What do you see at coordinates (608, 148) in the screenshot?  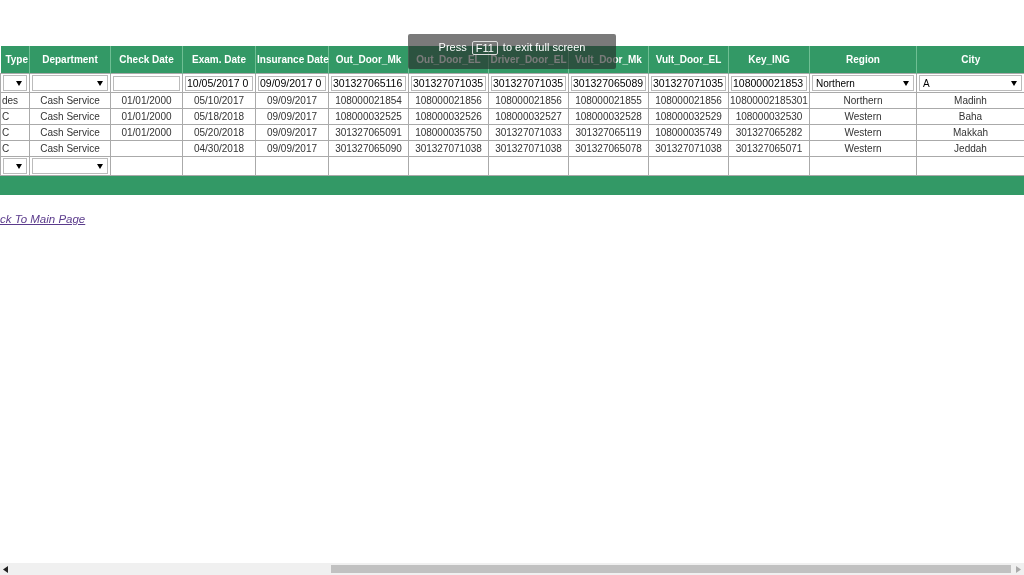 I see `table-cell: 301327065078` at bounding box center [608, 148].